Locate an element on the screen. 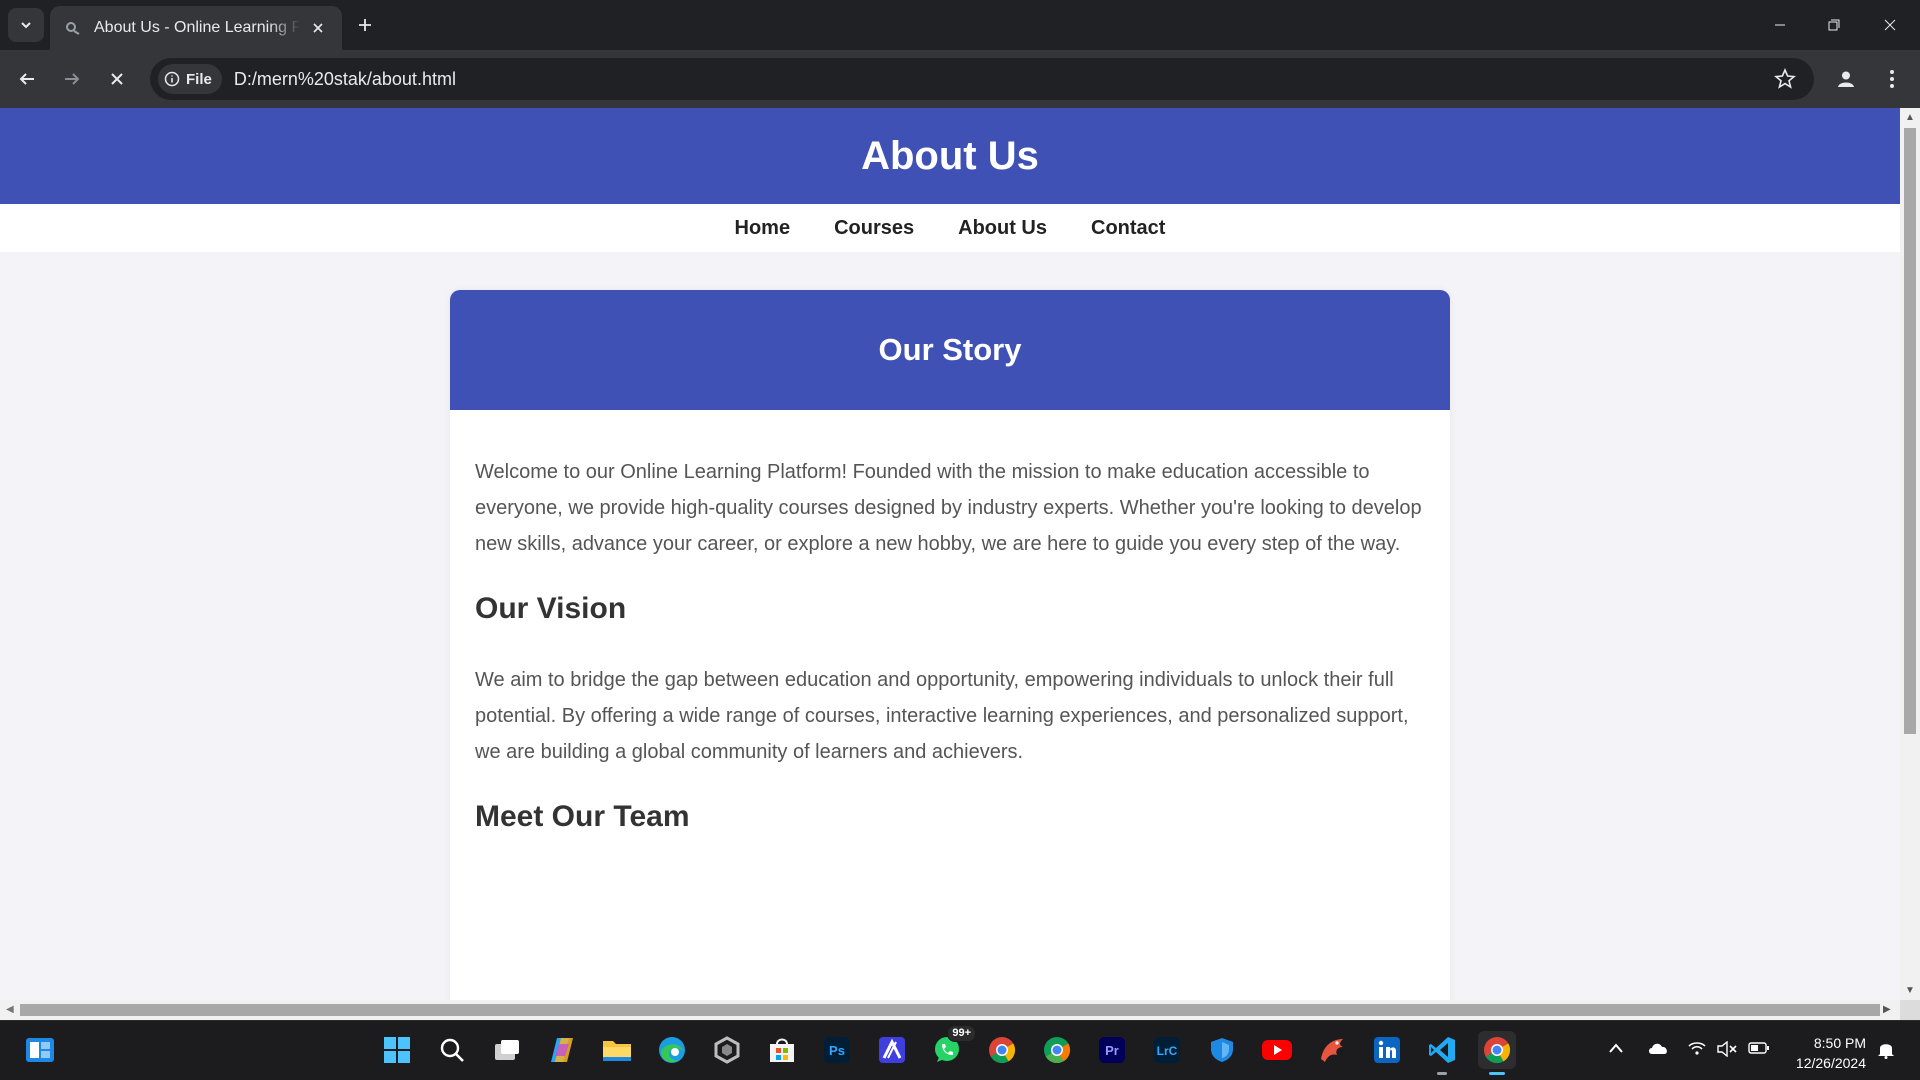  start-button is located at coordinates (397, 1050).